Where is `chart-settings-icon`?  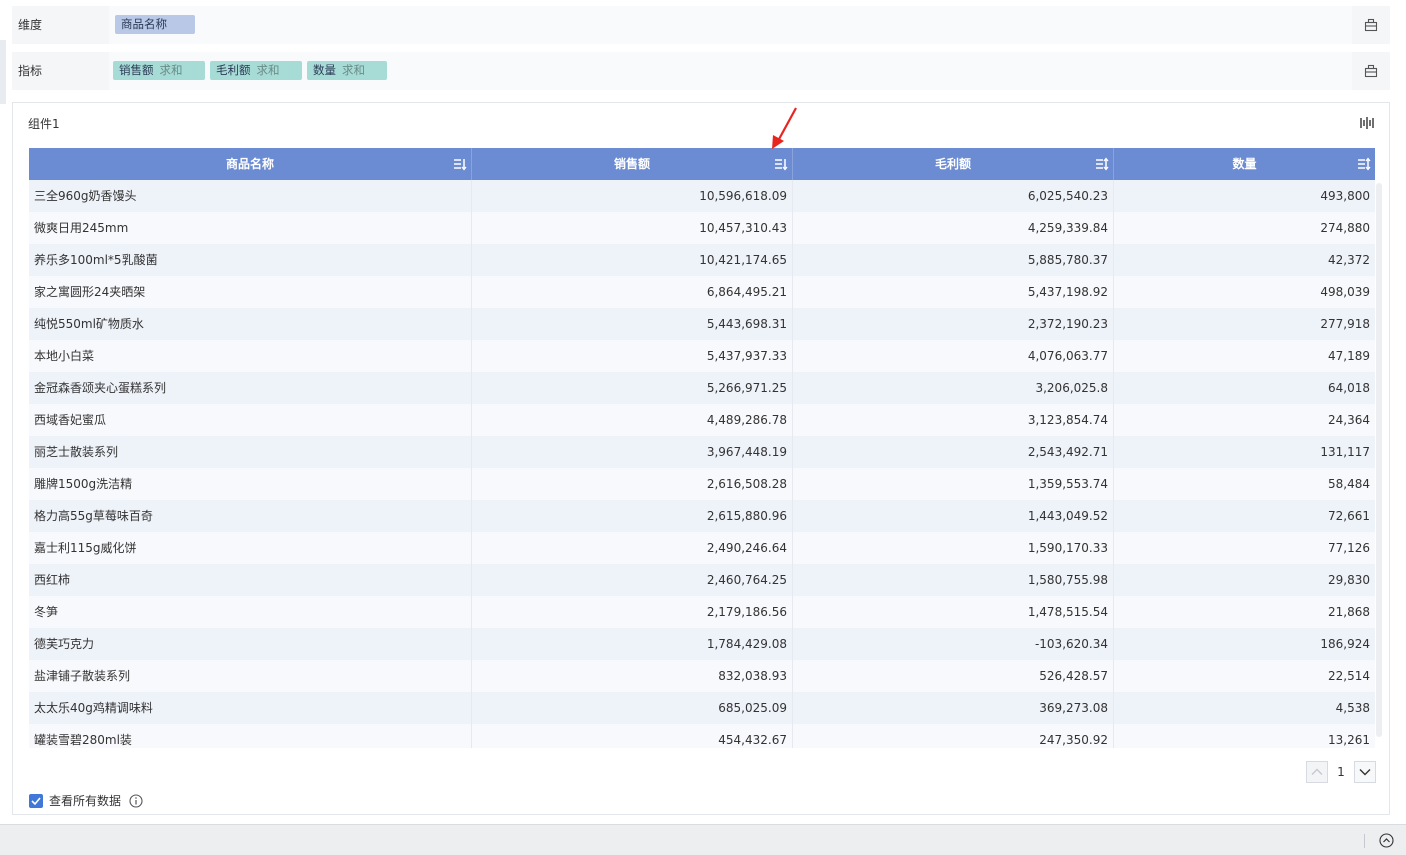
chart-settings-icon is located at coordinates (1367, 123).